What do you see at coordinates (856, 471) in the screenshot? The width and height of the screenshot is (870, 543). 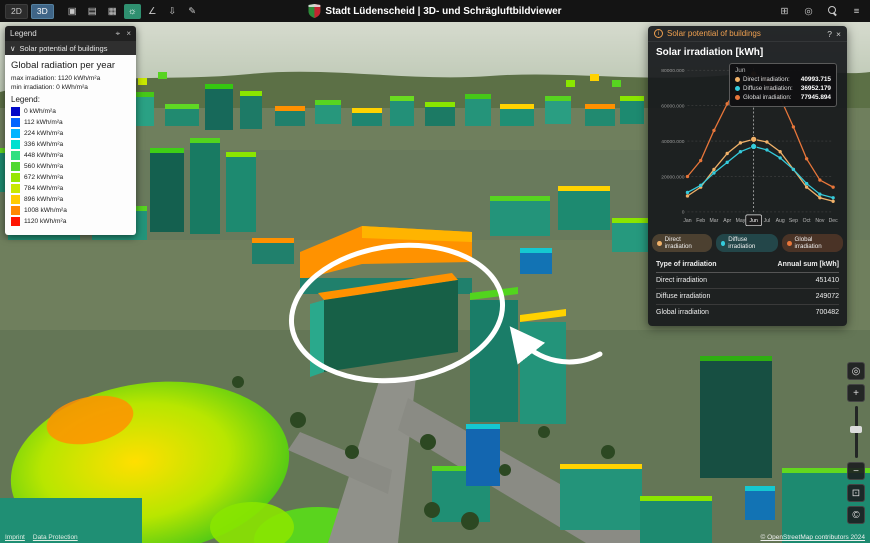 I see `zoom-out-button: −` at bounding box center [856, 471].